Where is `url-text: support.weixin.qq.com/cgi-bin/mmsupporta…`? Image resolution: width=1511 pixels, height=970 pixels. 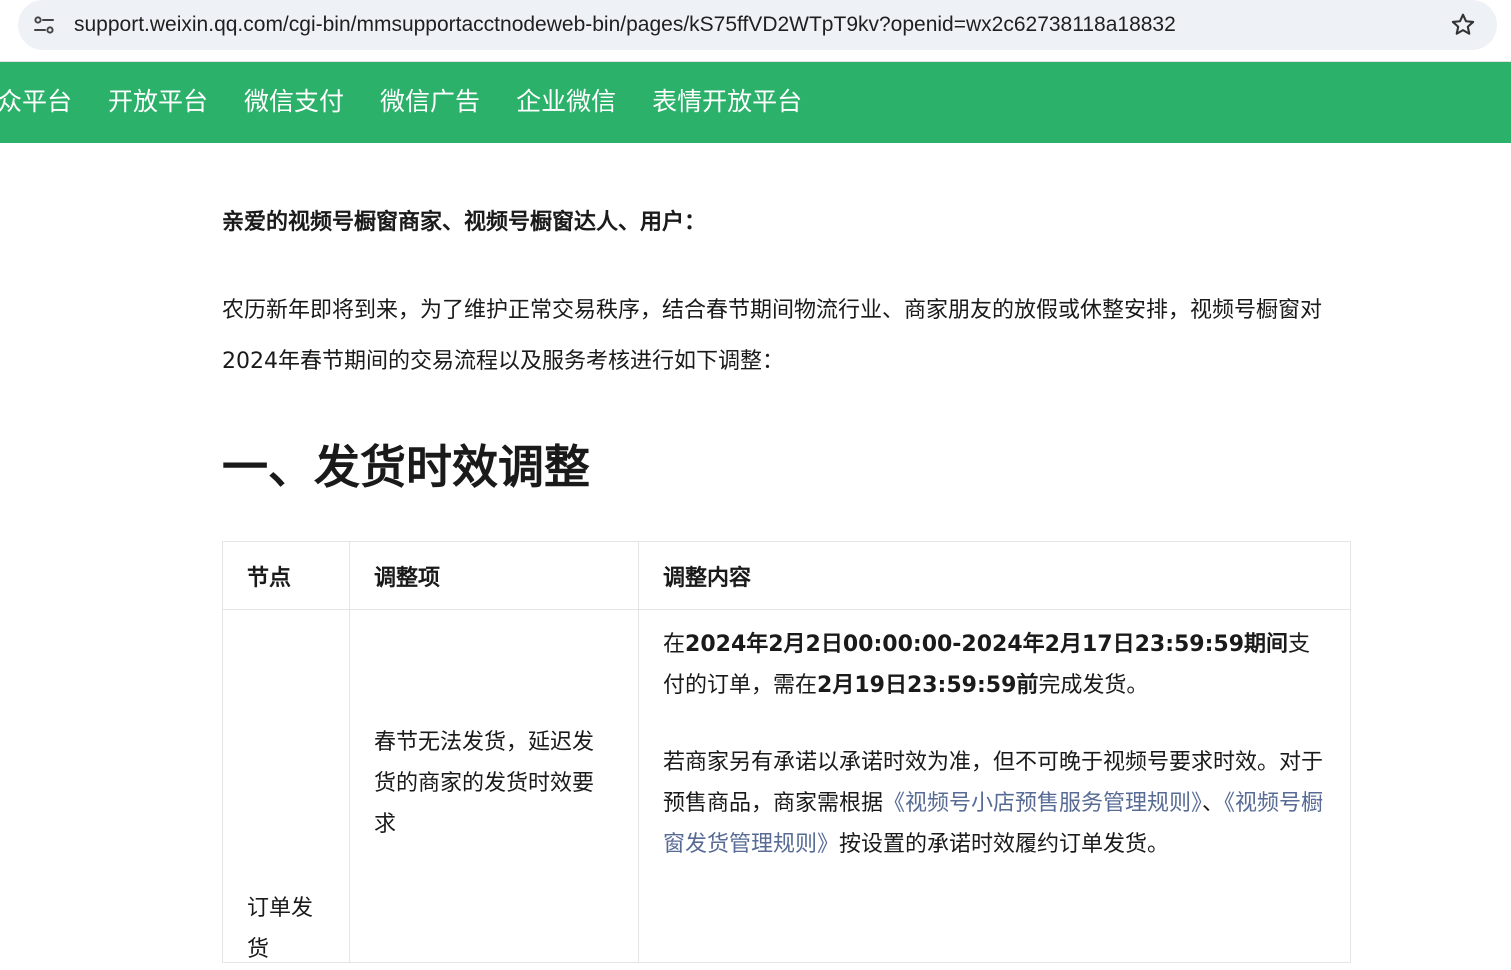
url-text: support.weixin.qq.com/cgi-bin/mmsupporta… is located at coordinates (625, 25).